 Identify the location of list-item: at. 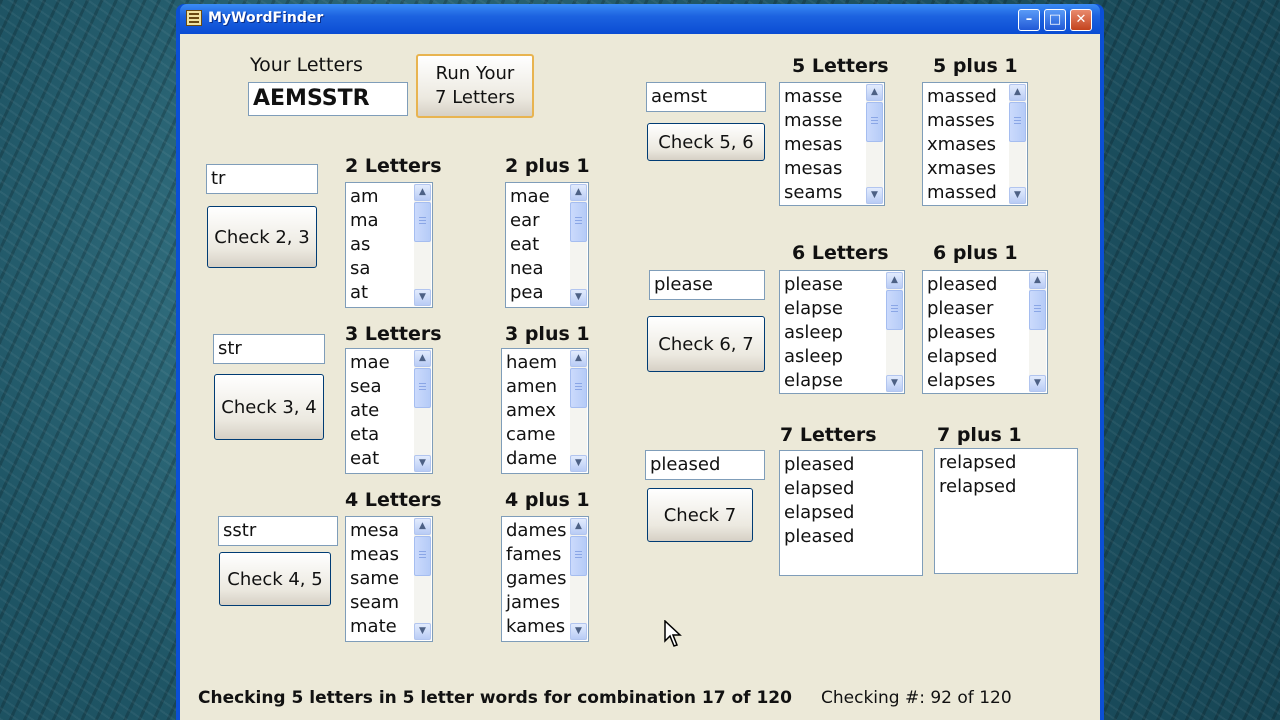
(381, 293).